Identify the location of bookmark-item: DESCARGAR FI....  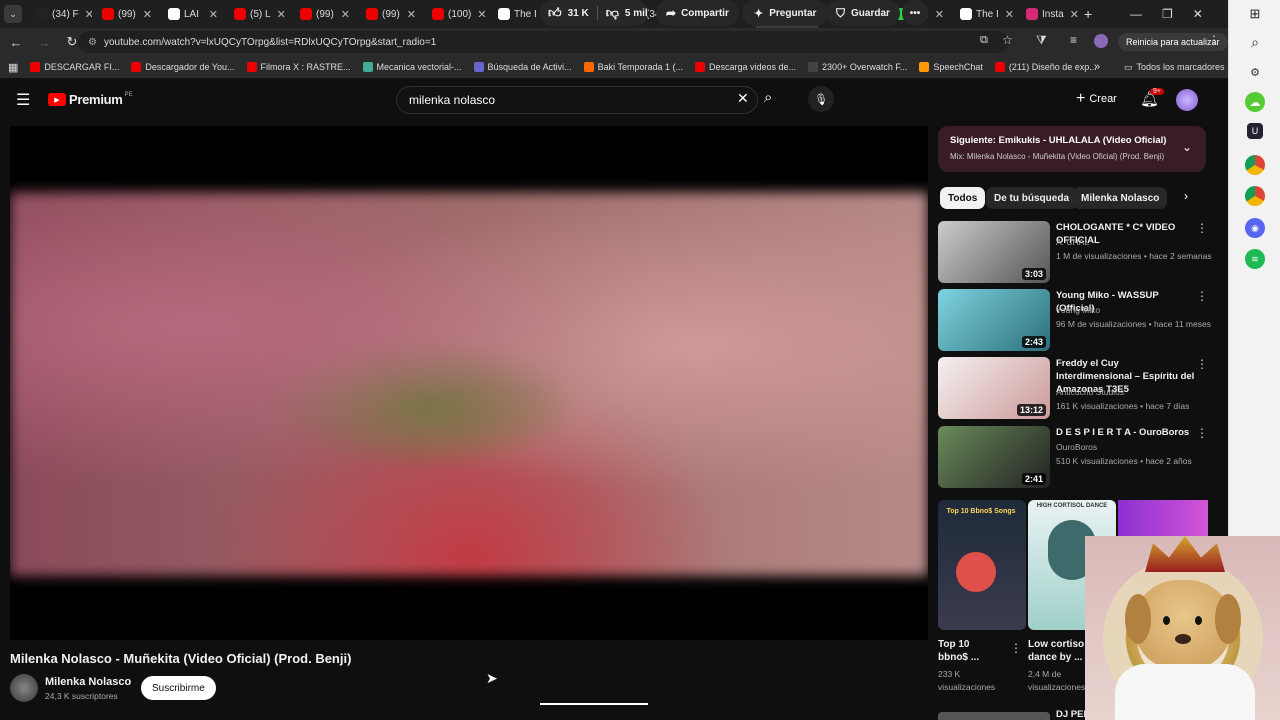
(74, 67).